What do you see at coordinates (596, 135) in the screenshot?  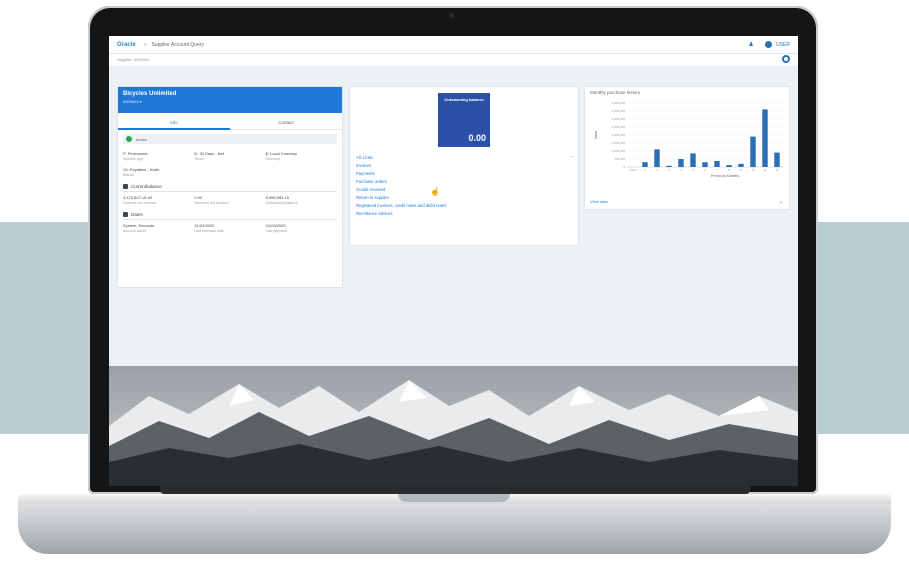 I see `y-axis-label: Value` at bounding box center [596, 135].